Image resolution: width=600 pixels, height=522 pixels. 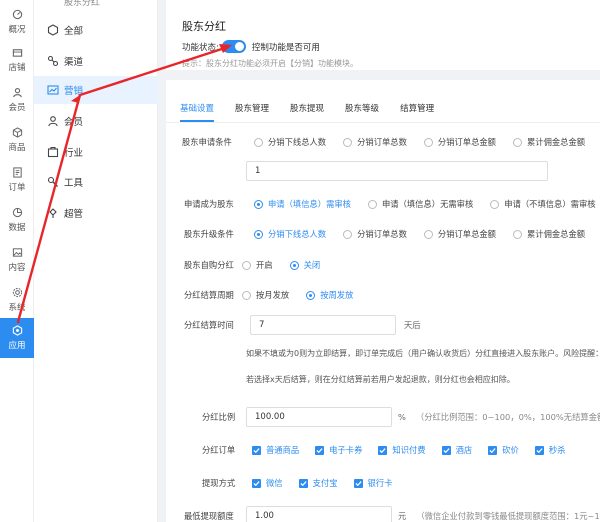 I want to click on tab-basic-settings: 基础设置, so click(x=197, y=112).